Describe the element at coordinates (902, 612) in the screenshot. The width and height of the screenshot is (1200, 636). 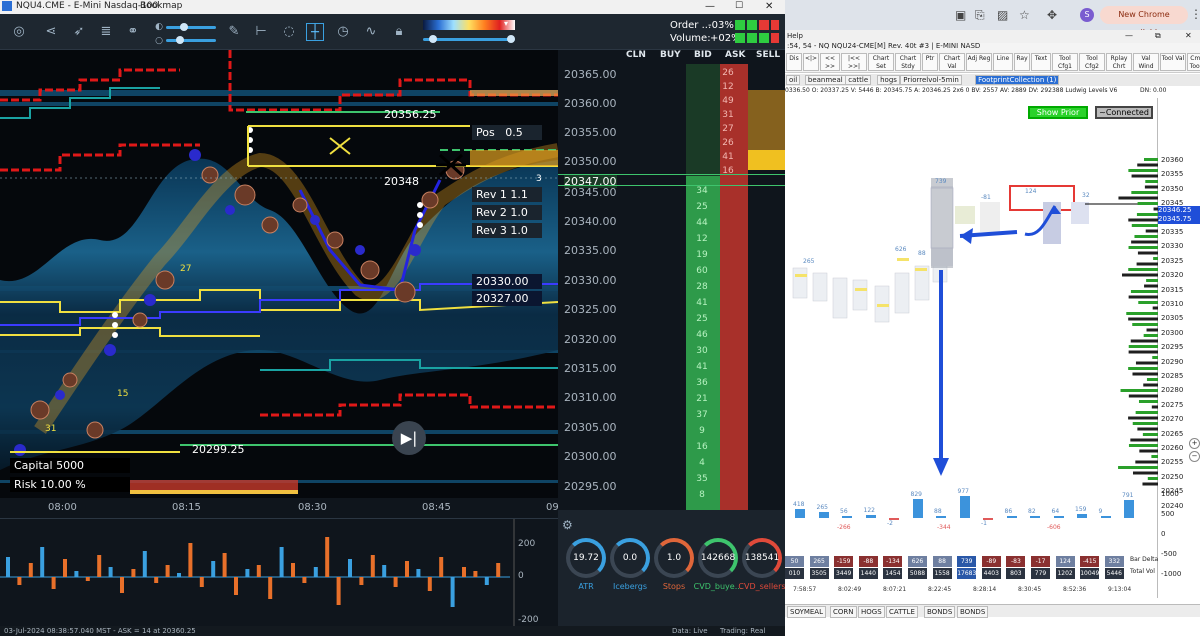
I see `bottom-tab: CATTLE` at that location.